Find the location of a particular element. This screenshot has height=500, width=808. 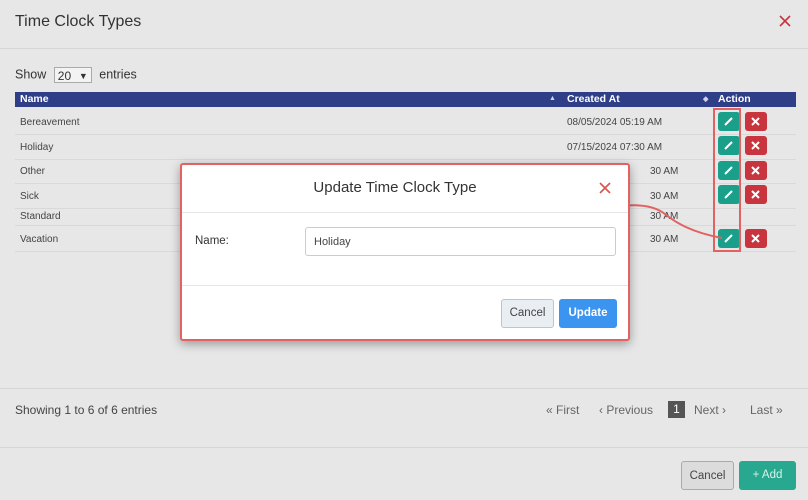

close-icon is located at coordinates (605, 188).